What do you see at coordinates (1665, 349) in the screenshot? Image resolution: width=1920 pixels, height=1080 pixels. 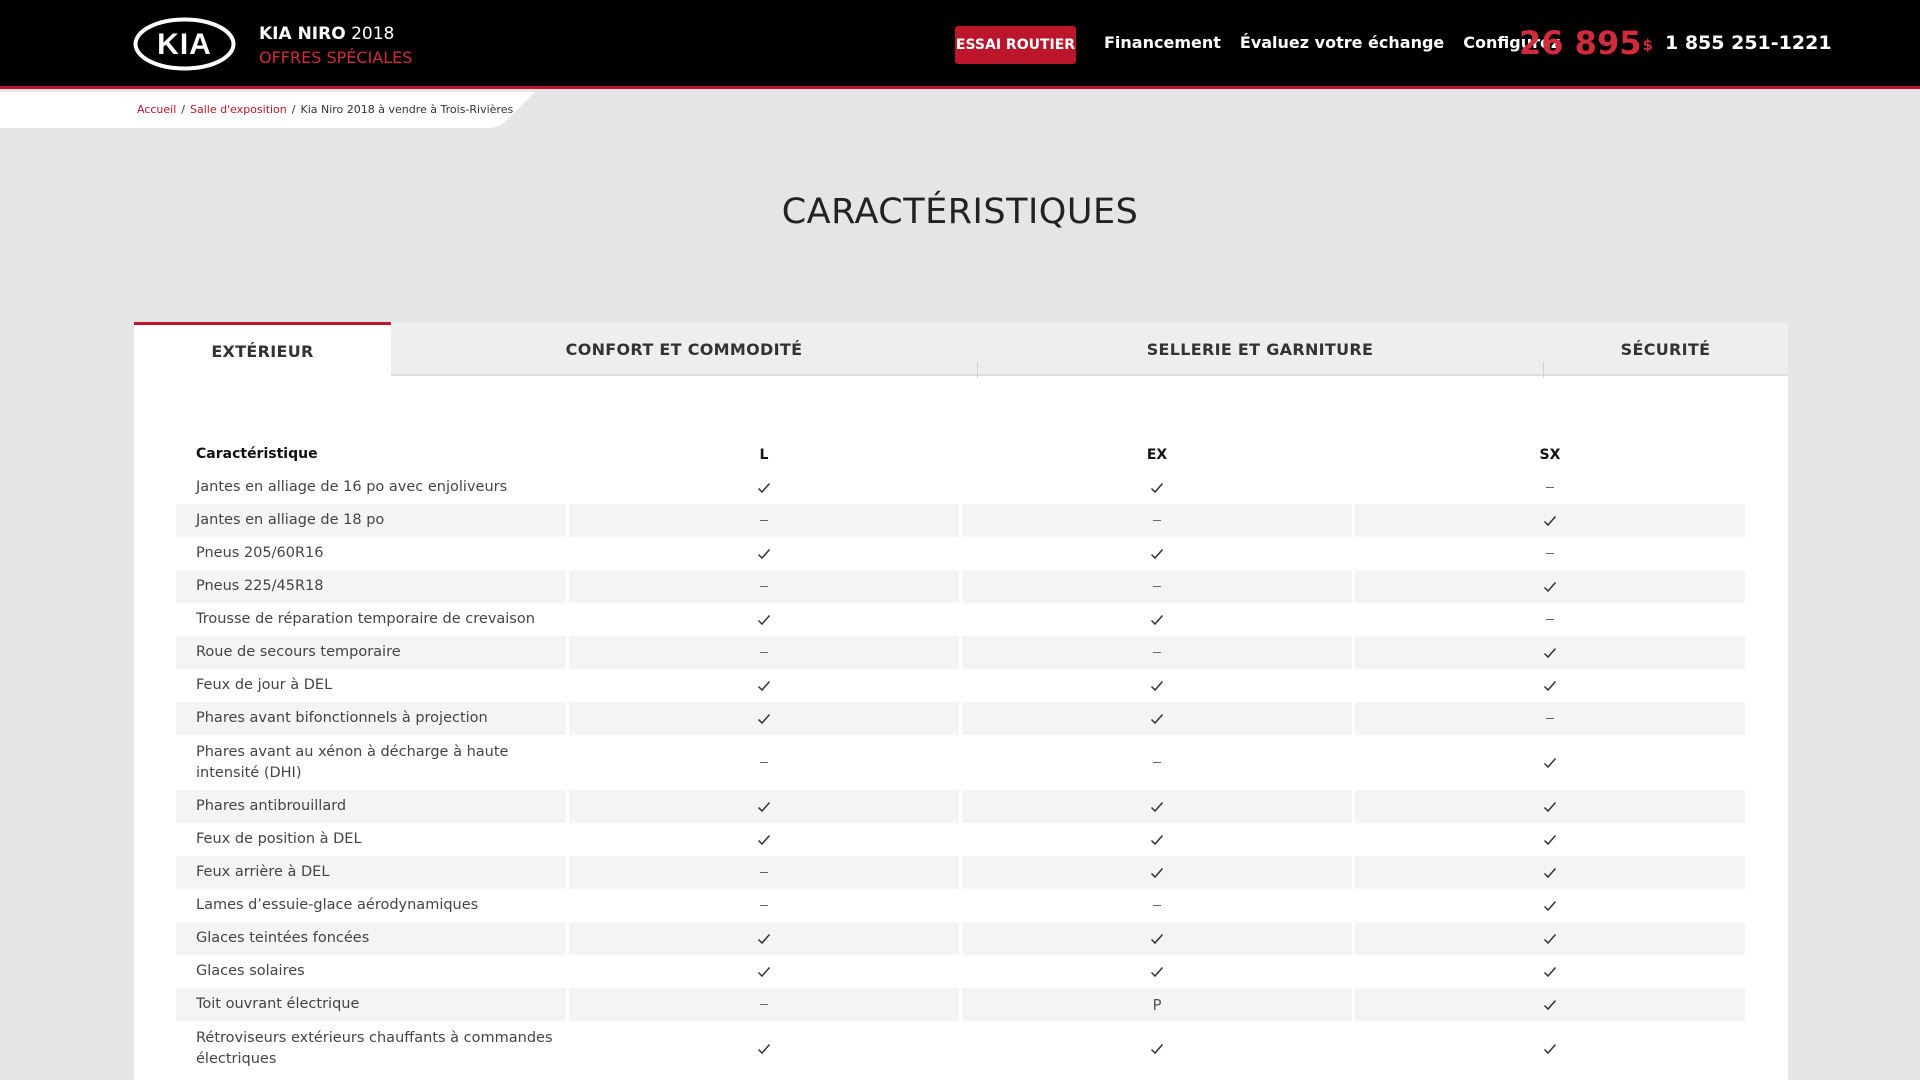 I see `tab-safety: SÉCURITÉ` at bounding box center [1665, 349].